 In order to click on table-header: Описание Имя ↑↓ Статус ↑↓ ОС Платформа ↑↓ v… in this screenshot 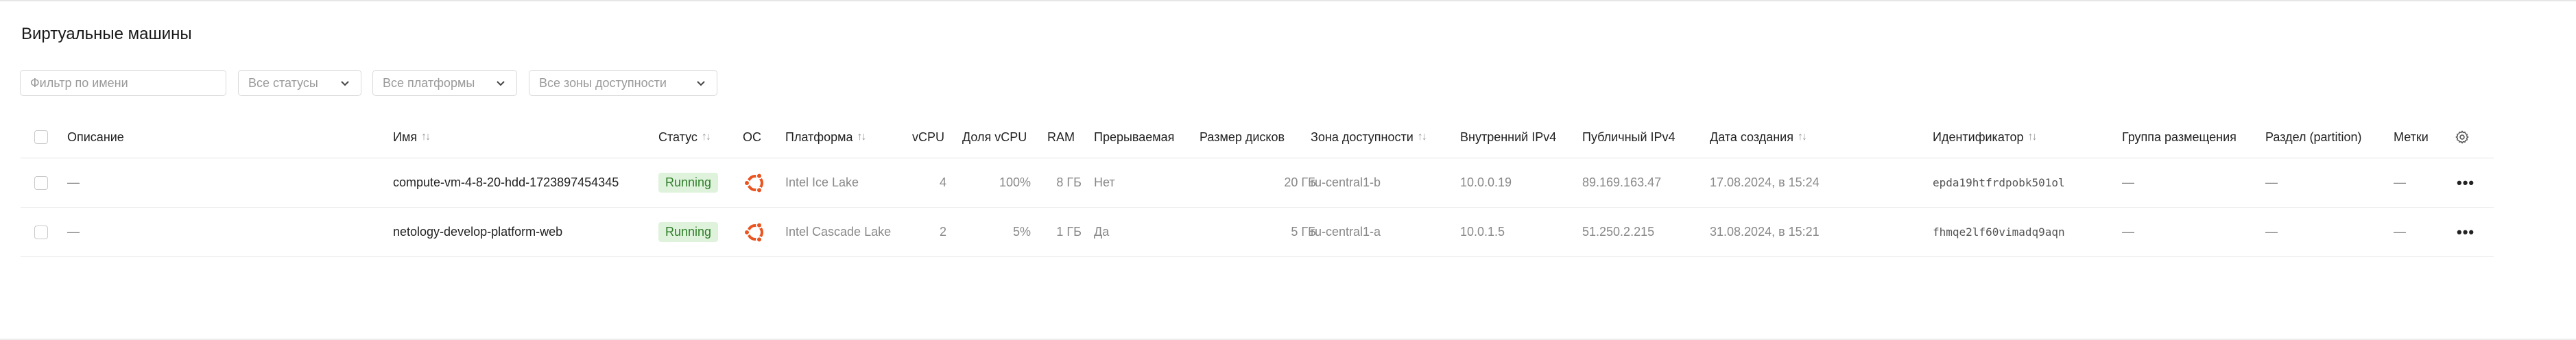, I will do `click(1257, 137)`.